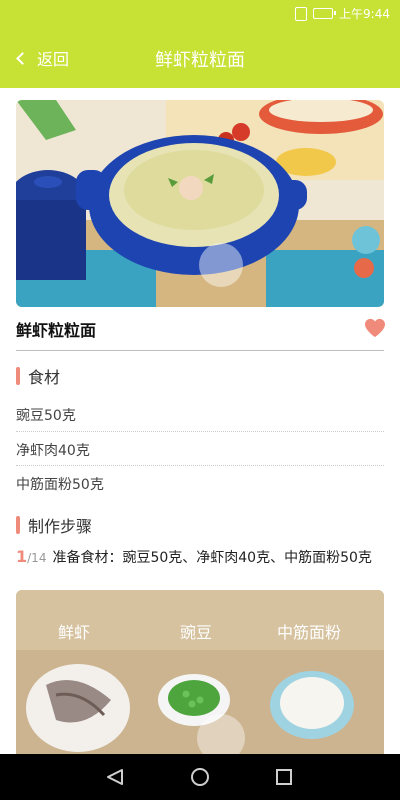  I want to click on back-icon, so click(115, 777).